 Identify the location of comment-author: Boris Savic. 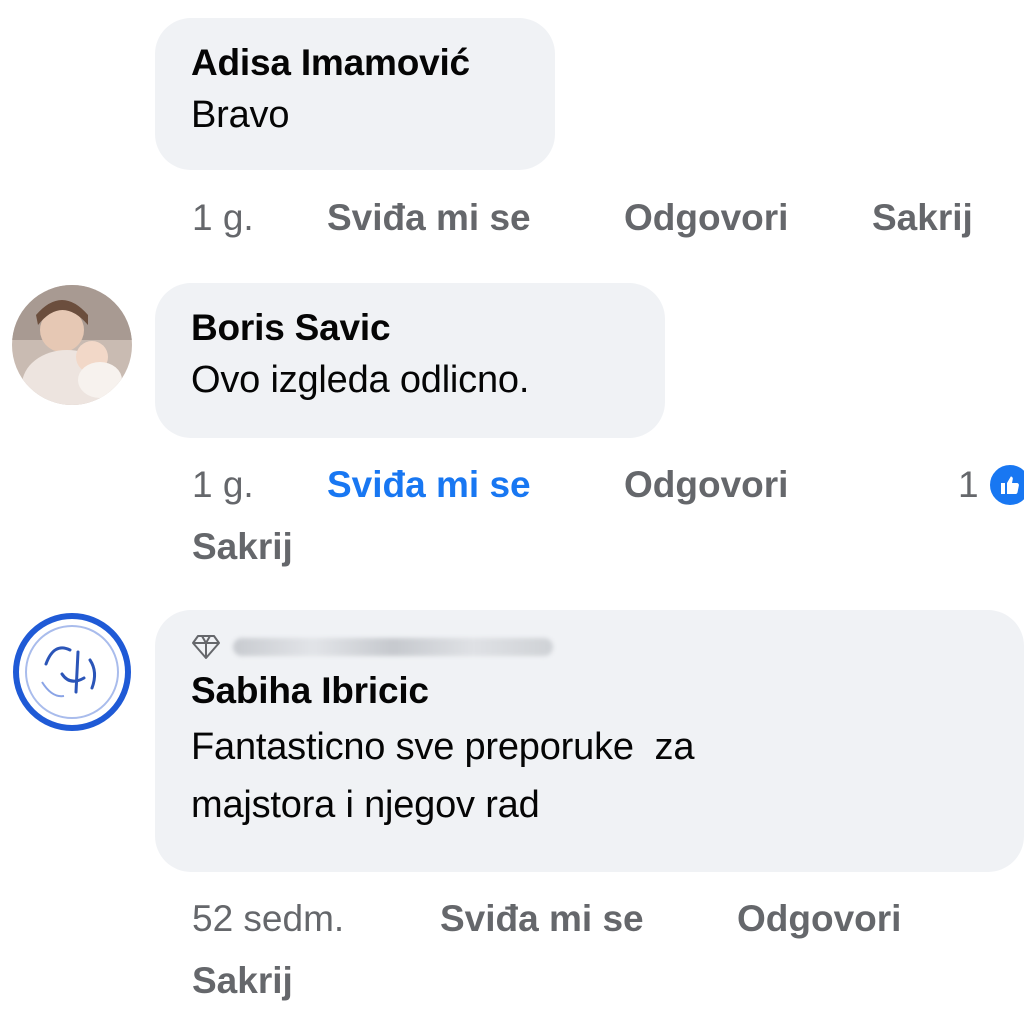
(410, 328).